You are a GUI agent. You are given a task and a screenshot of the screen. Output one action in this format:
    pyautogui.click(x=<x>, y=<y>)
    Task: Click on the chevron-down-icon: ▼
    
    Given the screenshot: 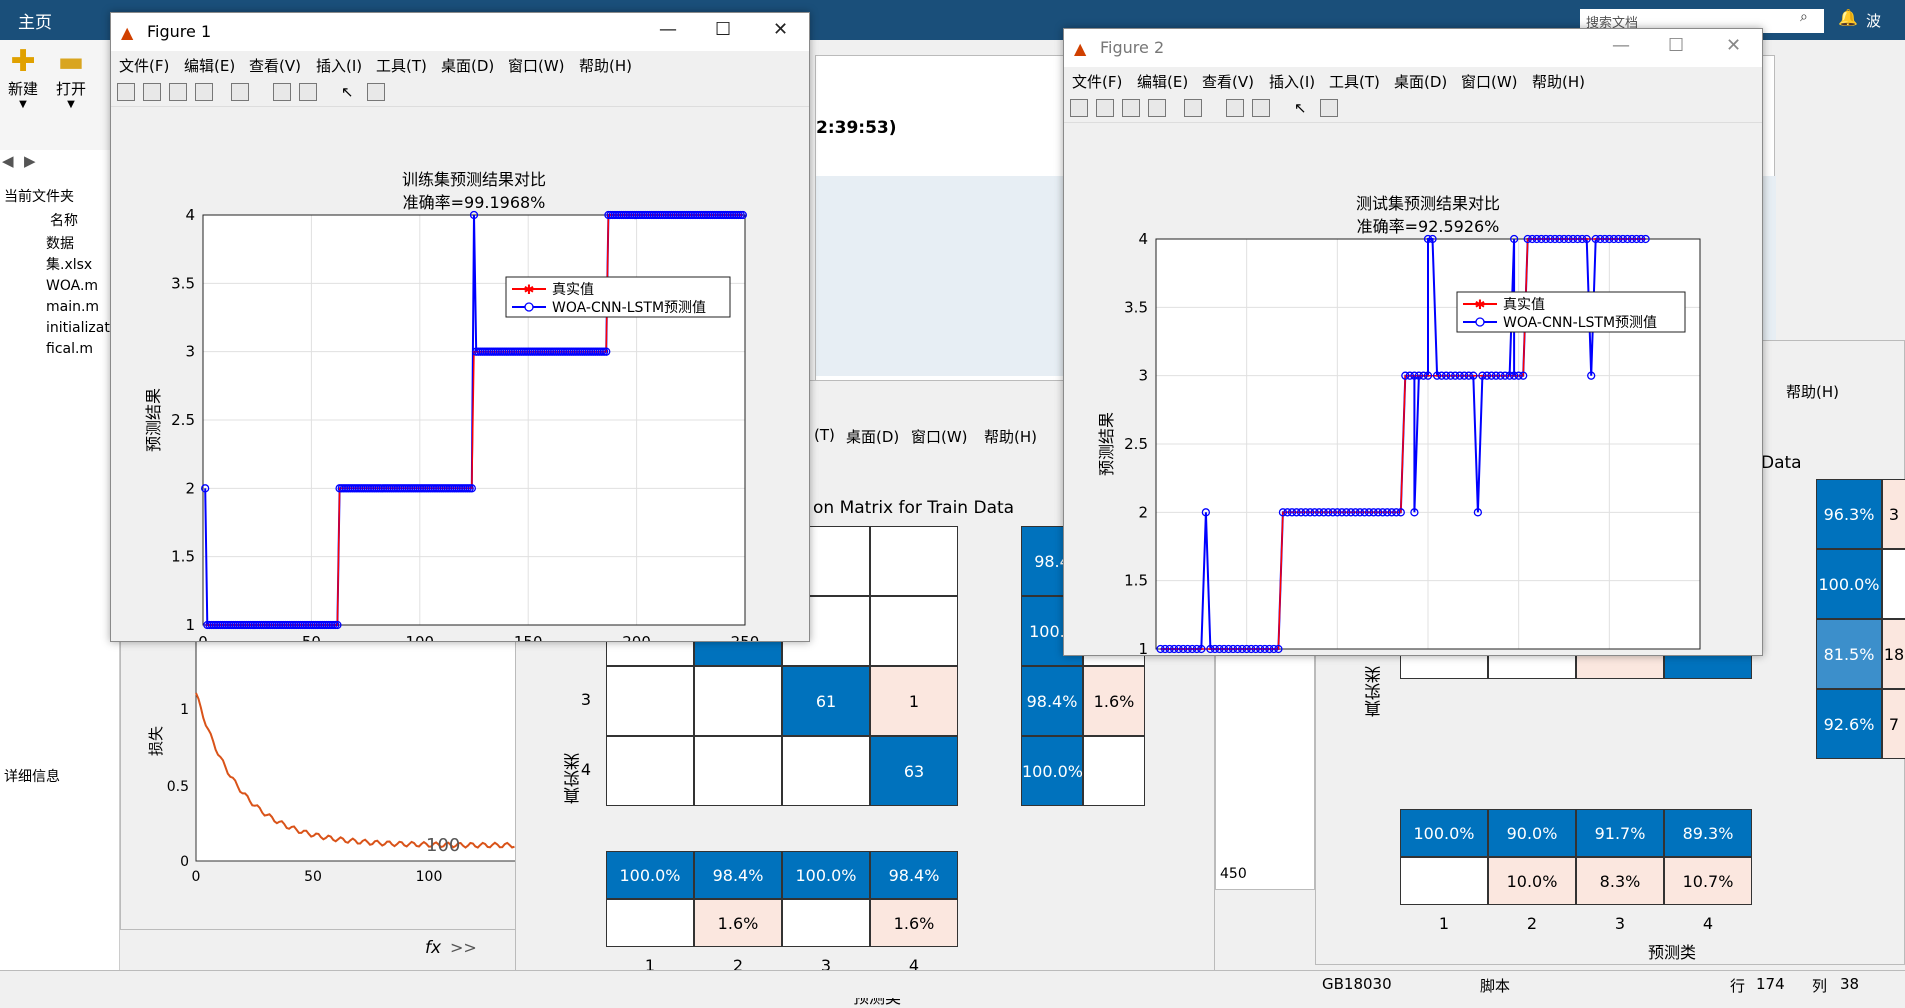 What is the action you would take?
    pyautogui.click(x=71, y=104)
    